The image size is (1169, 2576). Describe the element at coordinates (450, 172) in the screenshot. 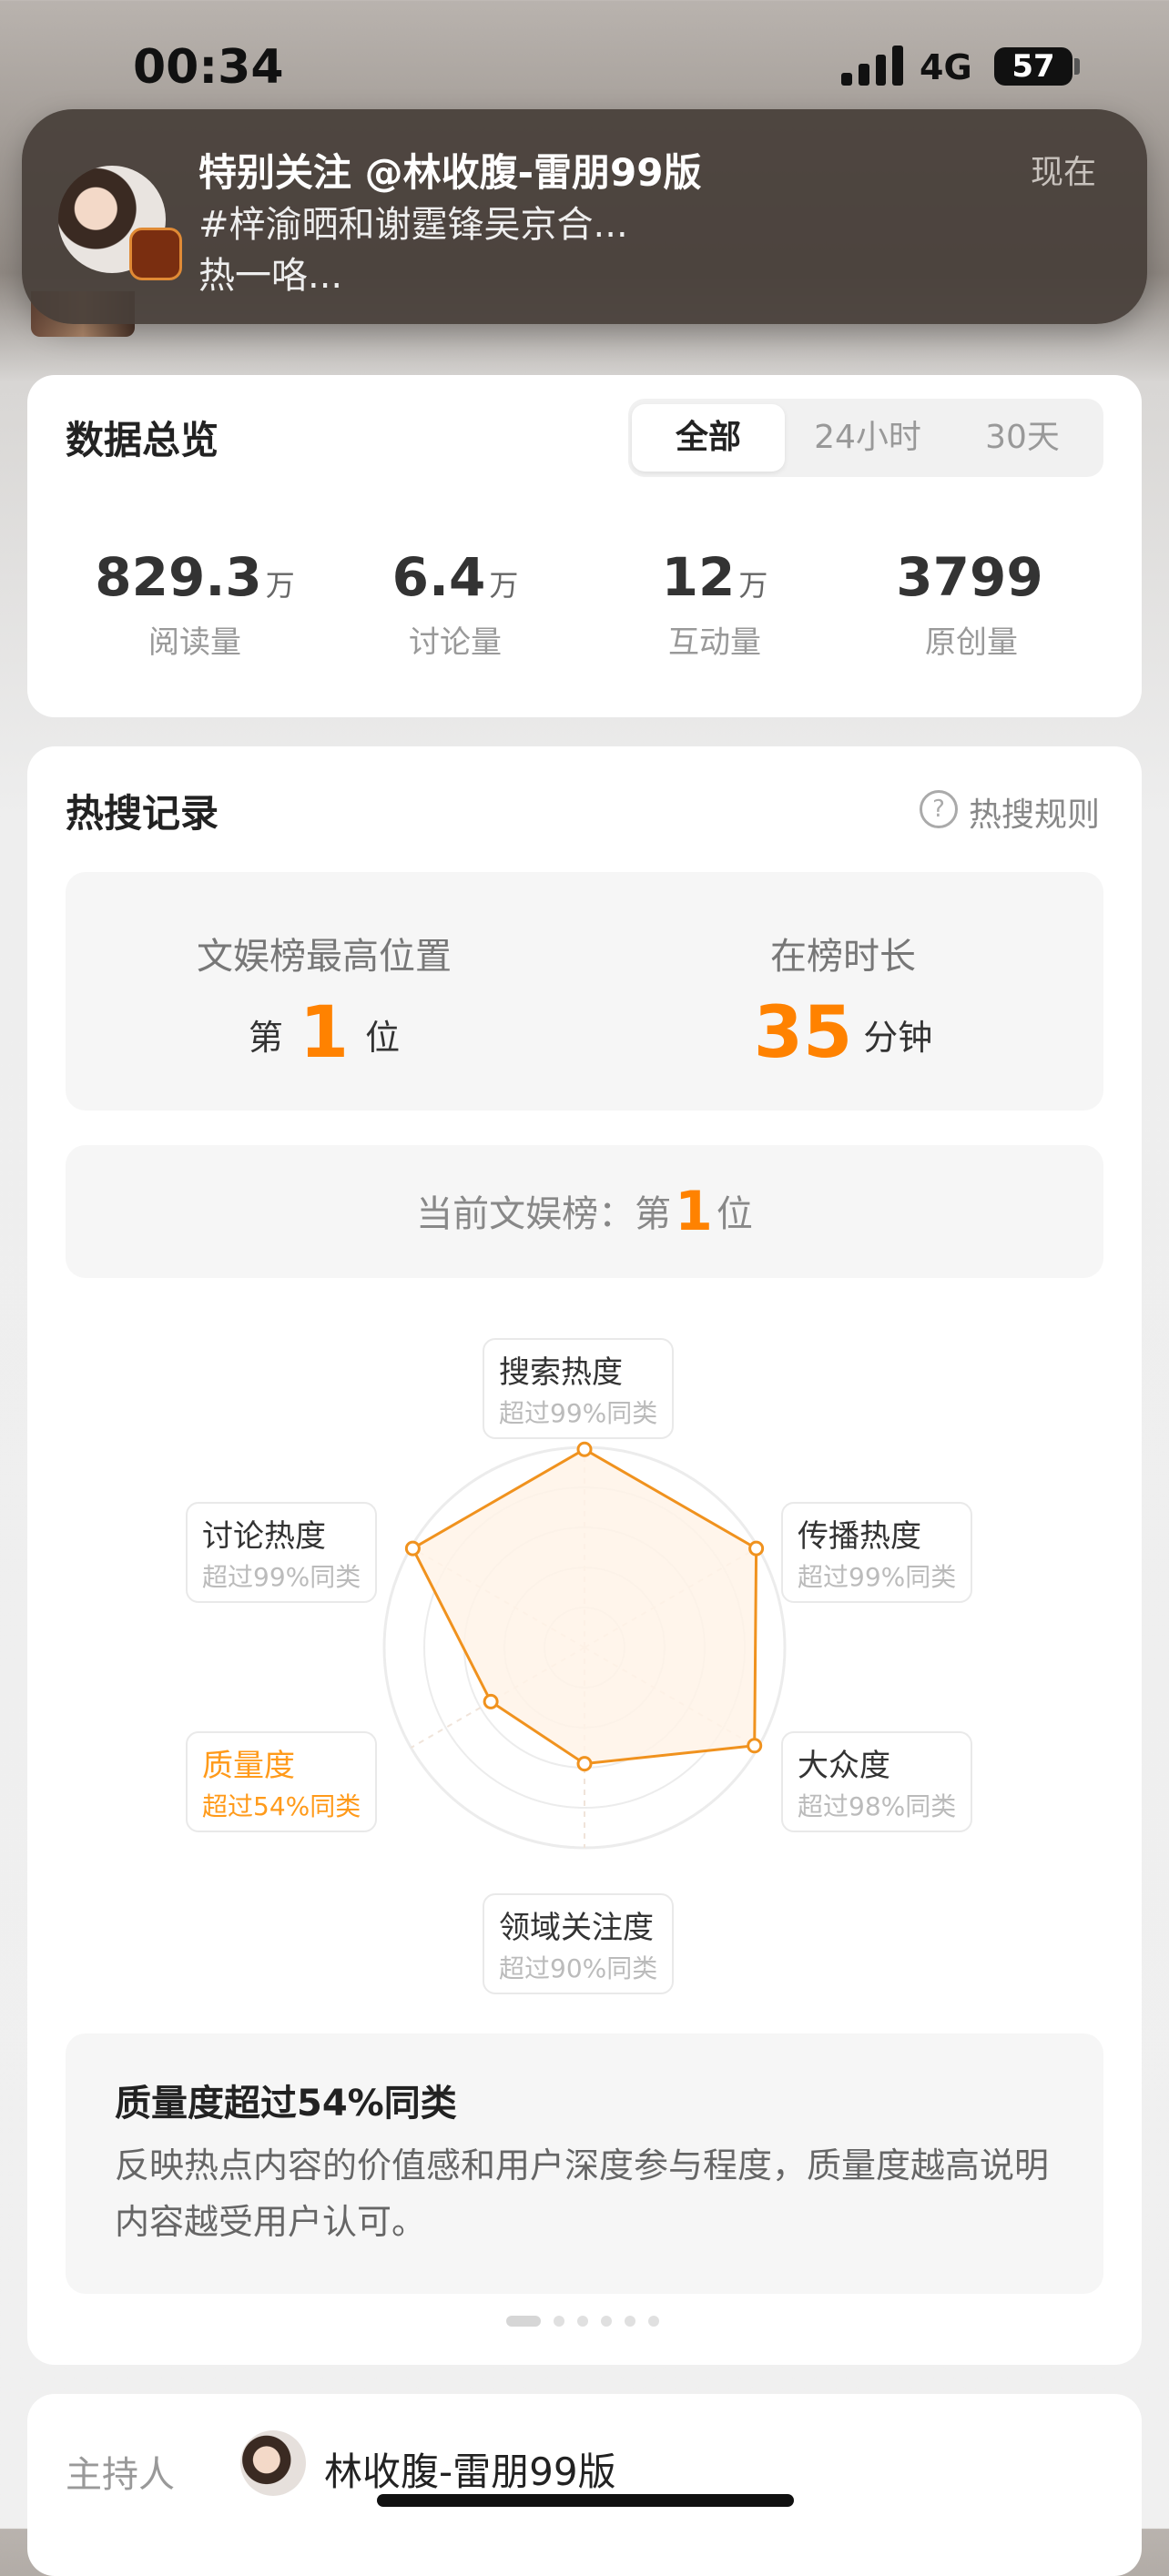

I see `notification-title: 特别关注 @林收腹-雷朋99版` at that location.